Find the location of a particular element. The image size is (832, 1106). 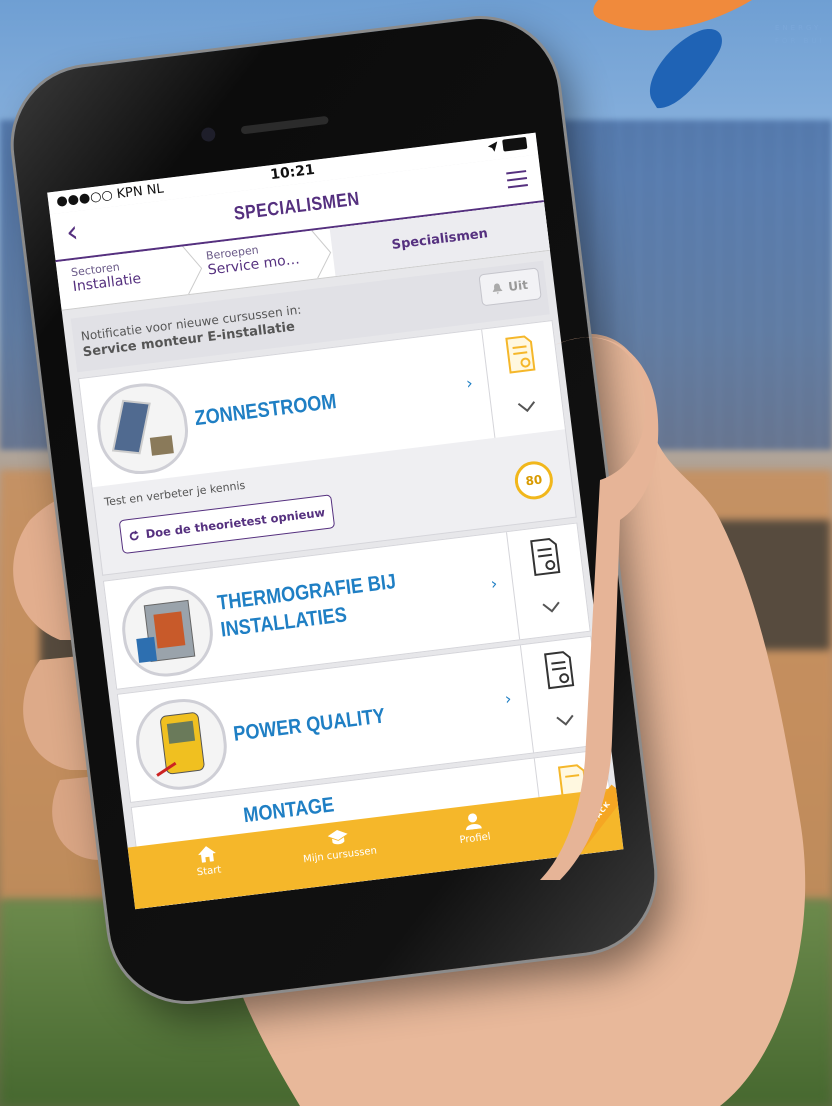

tab-label: Profiel is located at coordinates (475, 839).